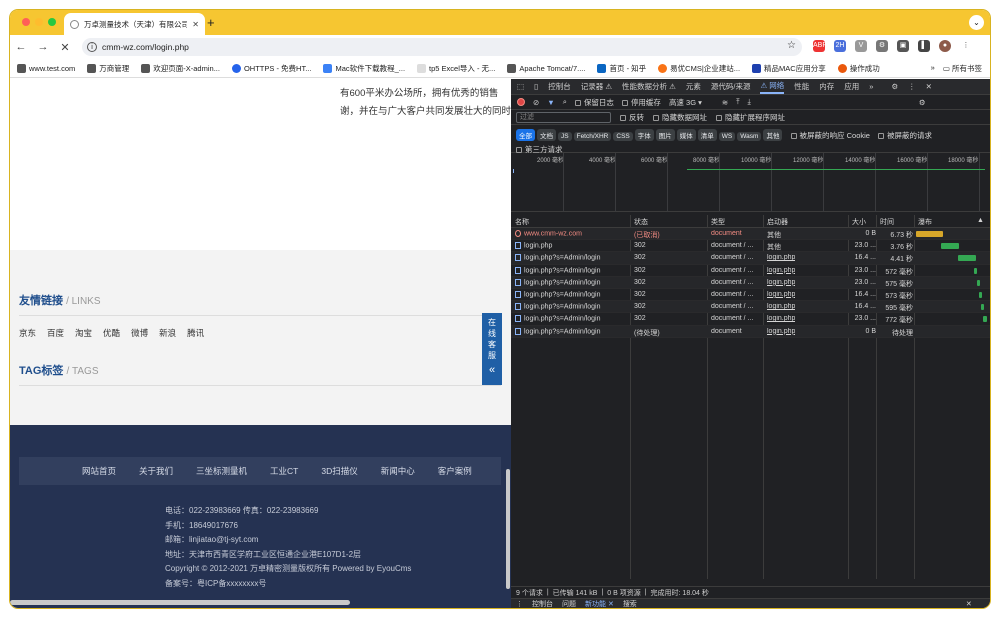 The image size is (1000, 618). Describe the element at coordinates (623, 136) in the screenshot. I see `chip-css: CSS` at that location.